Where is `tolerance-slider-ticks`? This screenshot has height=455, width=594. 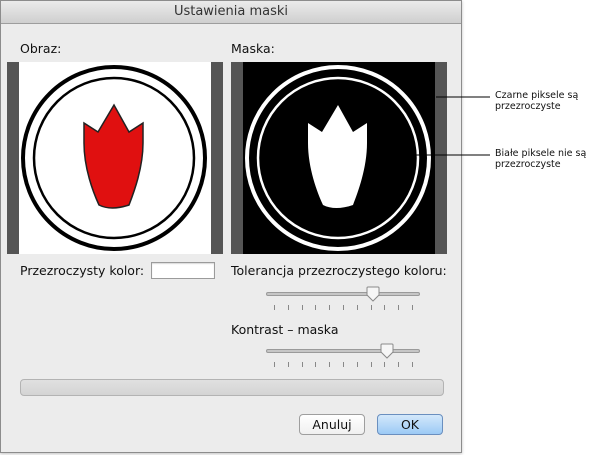
tolerance-slider-ticks is located at coordinates (343, 308).